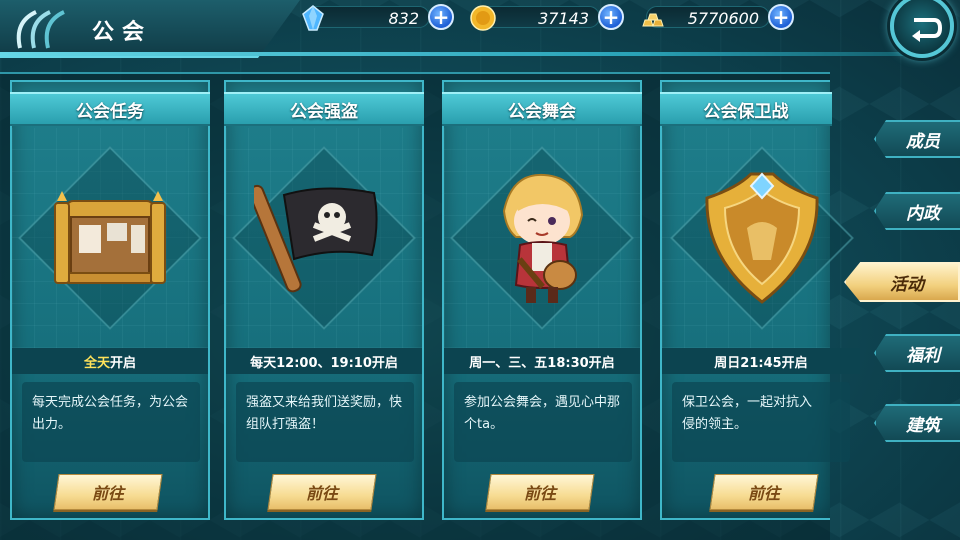 Image resolution: width=960 pixels, height=540 pixels. I want to click on bars-value: 5770600, so click(723, 18).